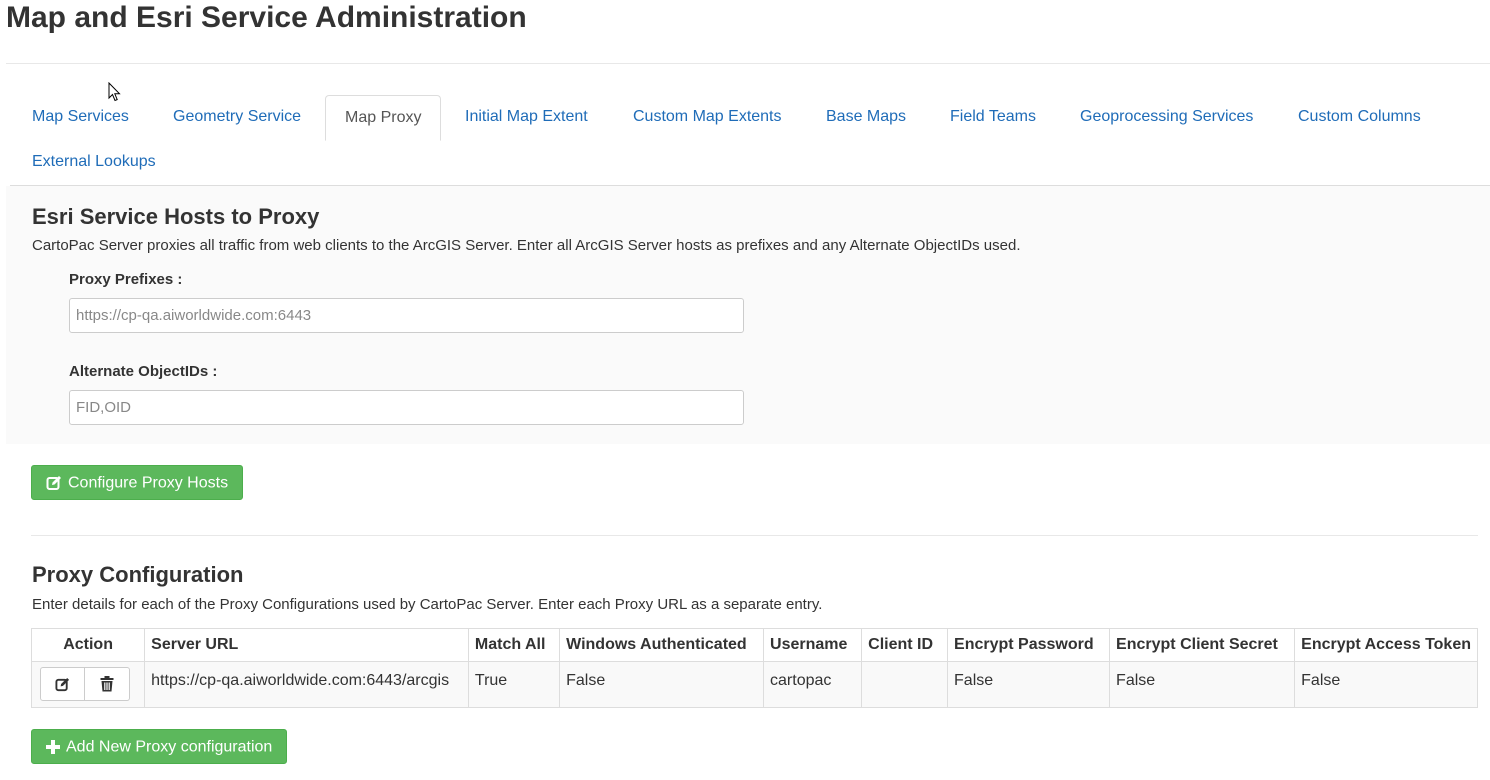  Describe the element at coordinates (237, 117) in the screenshot. I see `tab-geometry-service: Geometry Service` at that location.